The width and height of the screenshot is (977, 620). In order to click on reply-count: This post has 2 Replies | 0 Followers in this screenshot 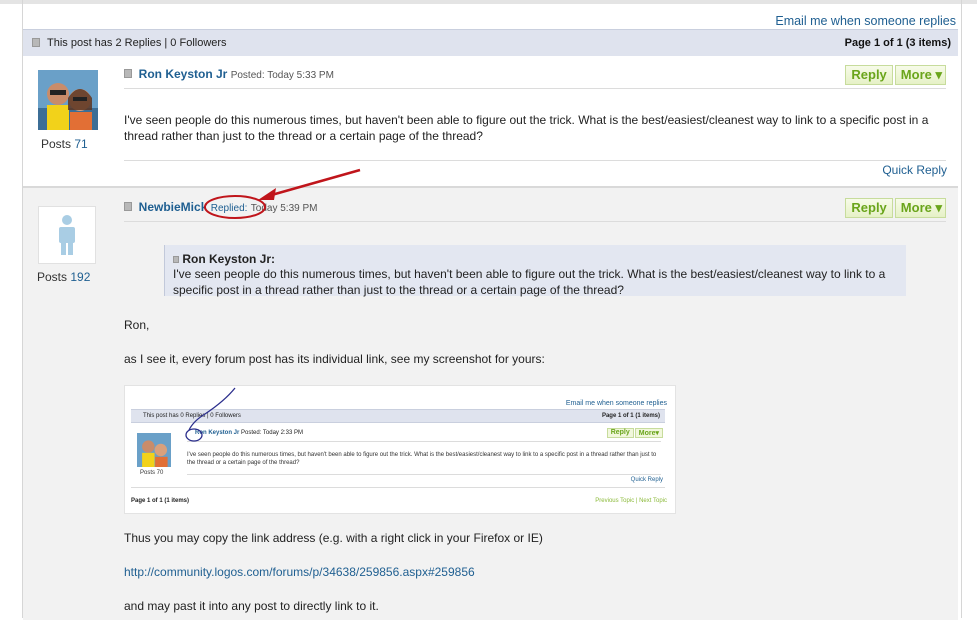, I will do `click(137, 43)`.